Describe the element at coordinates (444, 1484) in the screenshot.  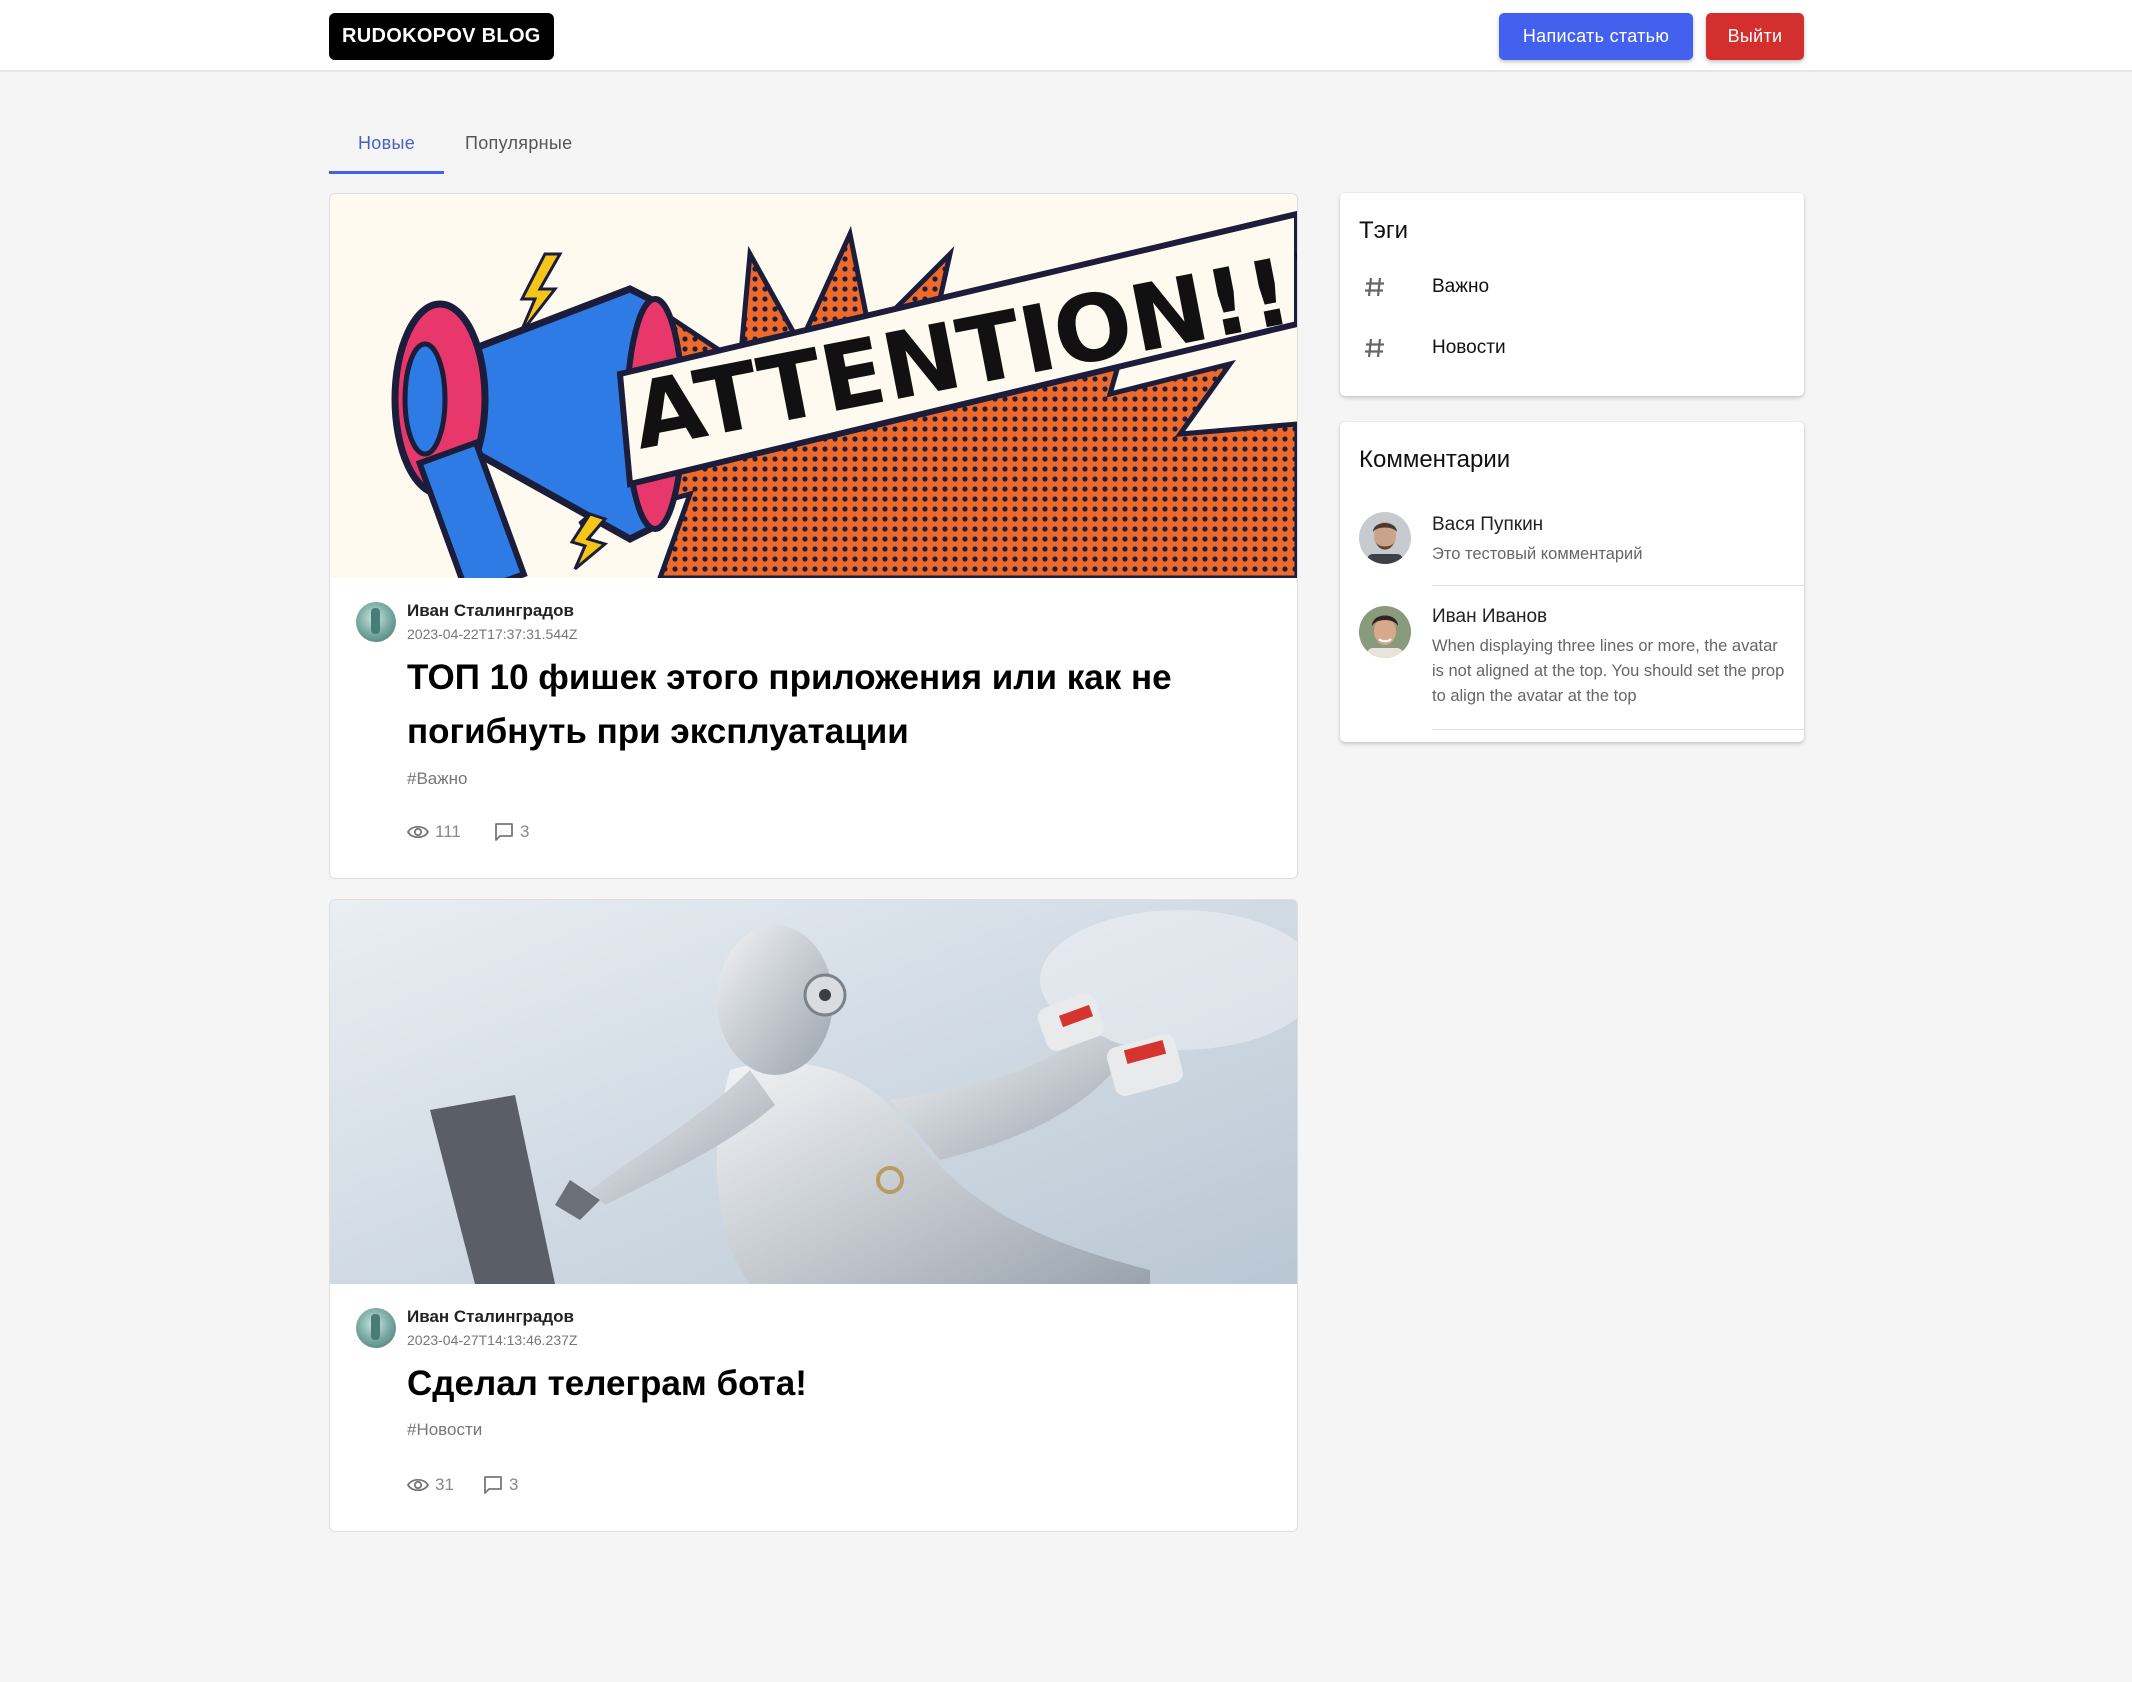
I see `views-count: 31` at that location.